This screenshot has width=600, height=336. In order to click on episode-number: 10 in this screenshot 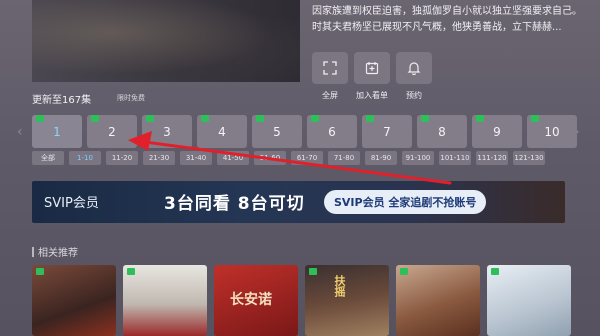, I will do `click(552, 131)`.